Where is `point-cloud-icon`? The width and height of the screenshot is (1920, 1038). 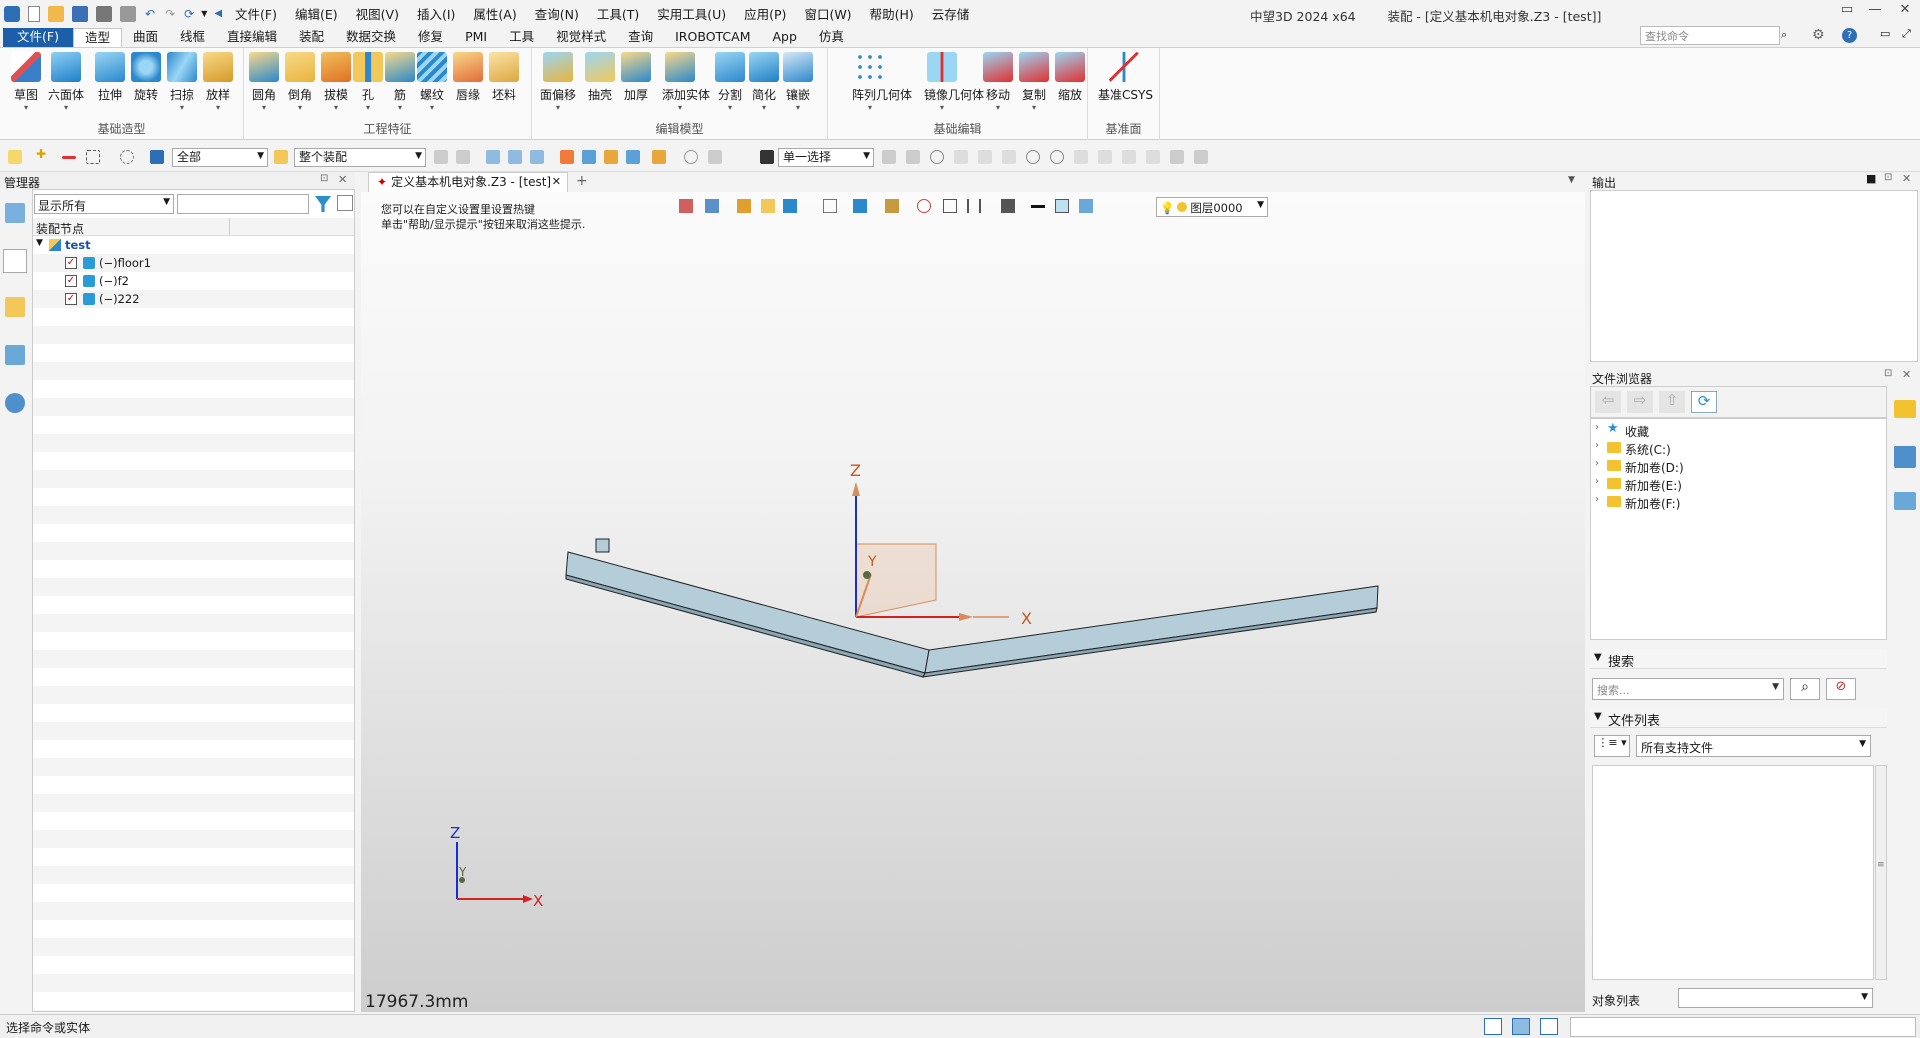 point-cloud-icon is located at coordinates (961, 157).